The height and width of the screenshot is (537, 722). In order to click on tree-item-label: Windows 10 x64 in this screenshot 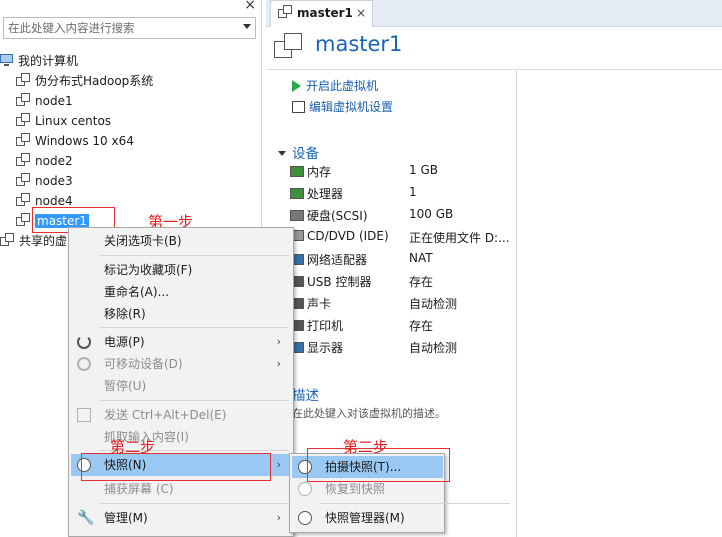, I will do `click(84, 141)`.